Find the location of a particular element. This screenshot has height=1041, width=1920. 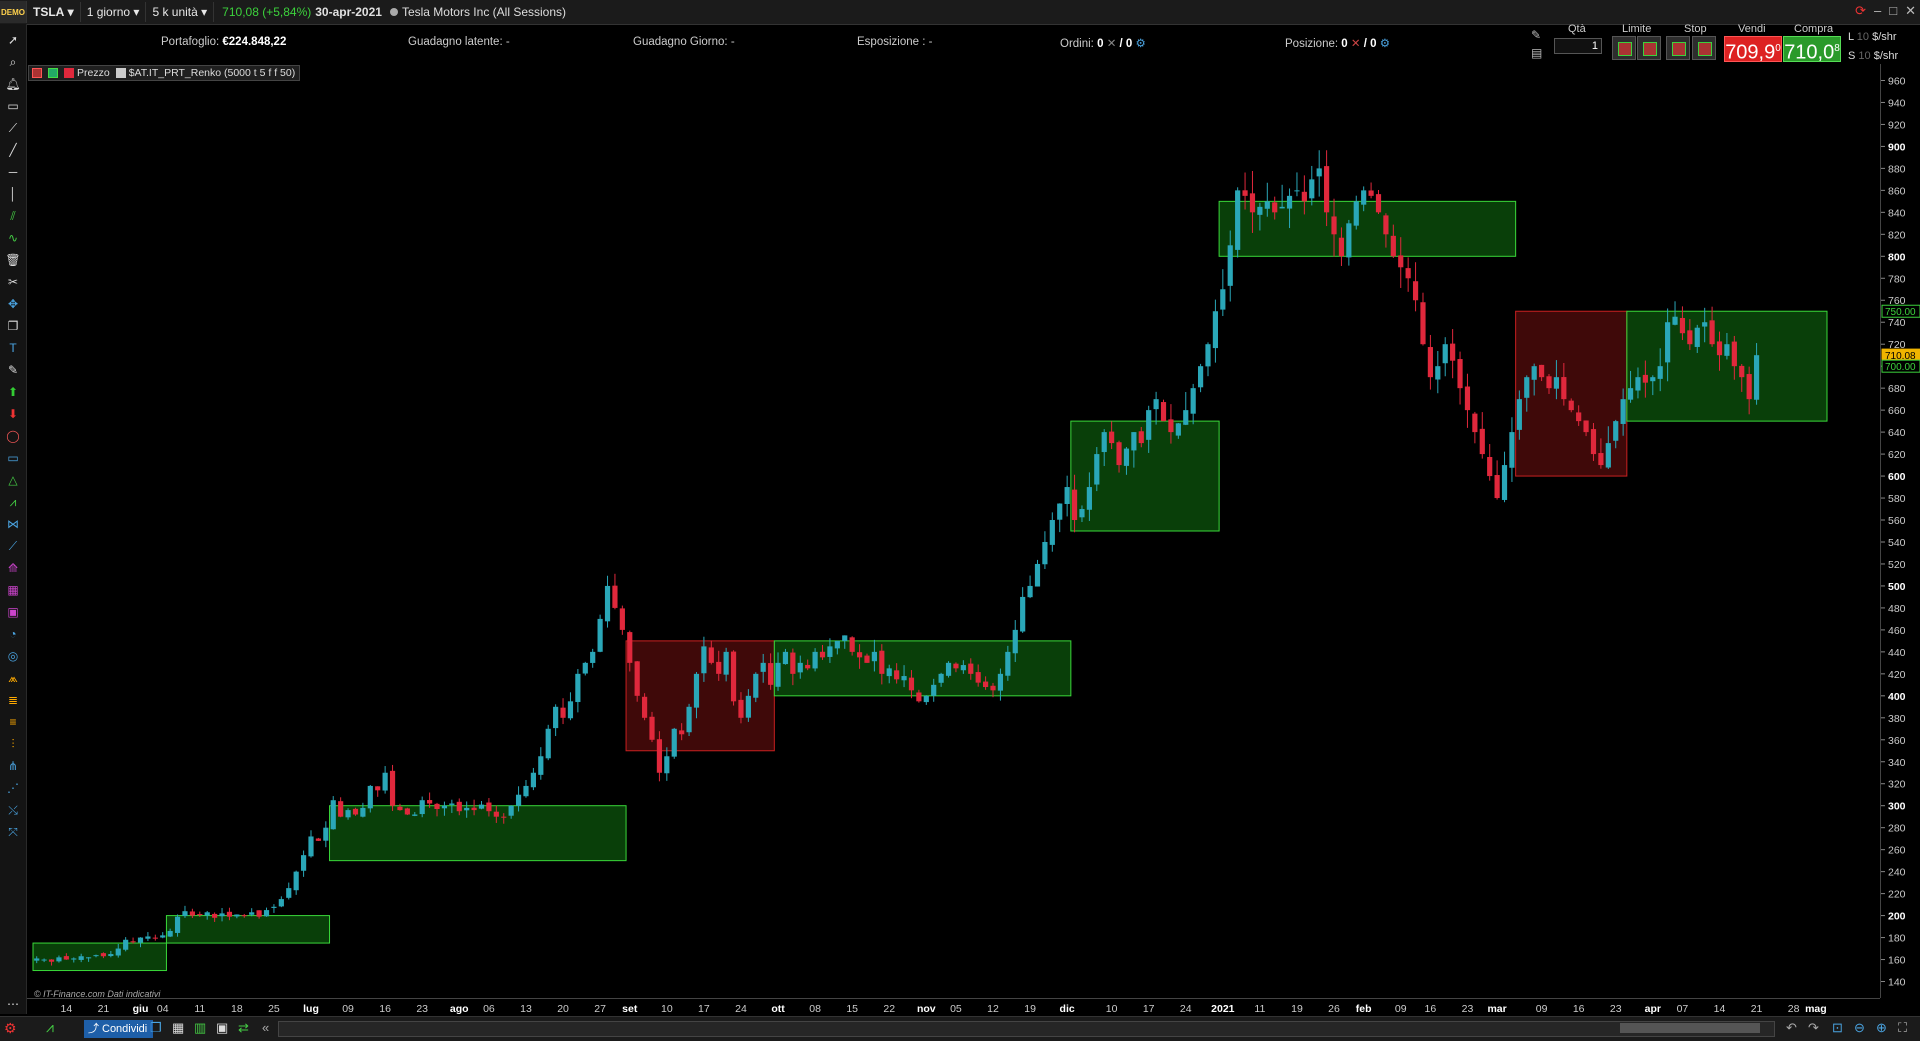

rectangle-icon: ▭ is located at coordinates (13, 458).